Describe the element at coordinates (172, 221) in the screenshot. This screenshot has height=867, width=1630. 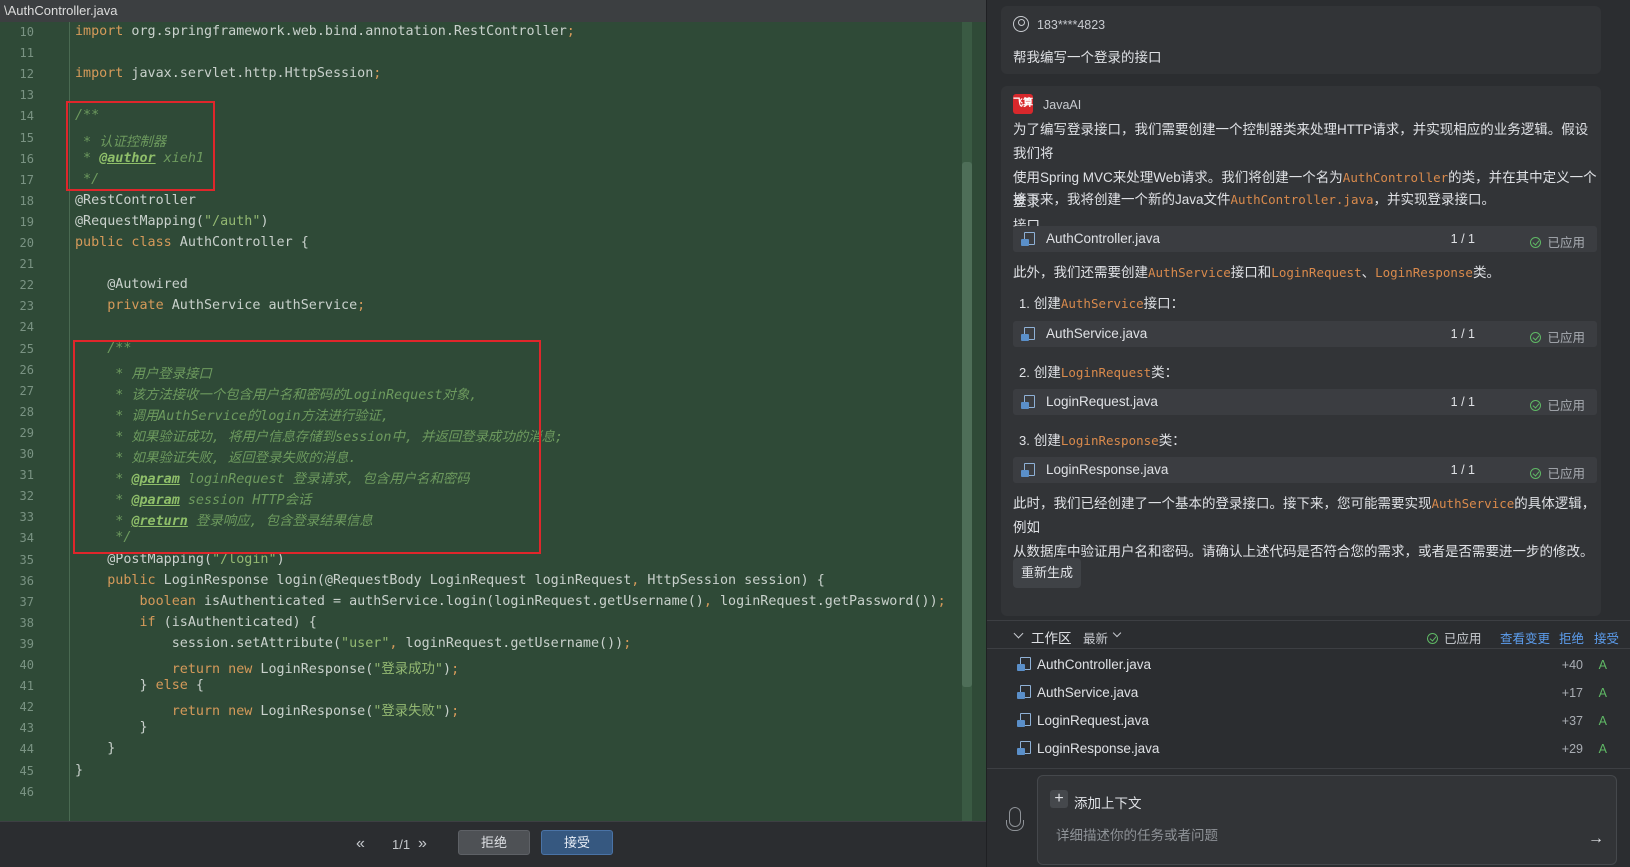
I see `code-line: @RequestMapping("/auth")` at that location.